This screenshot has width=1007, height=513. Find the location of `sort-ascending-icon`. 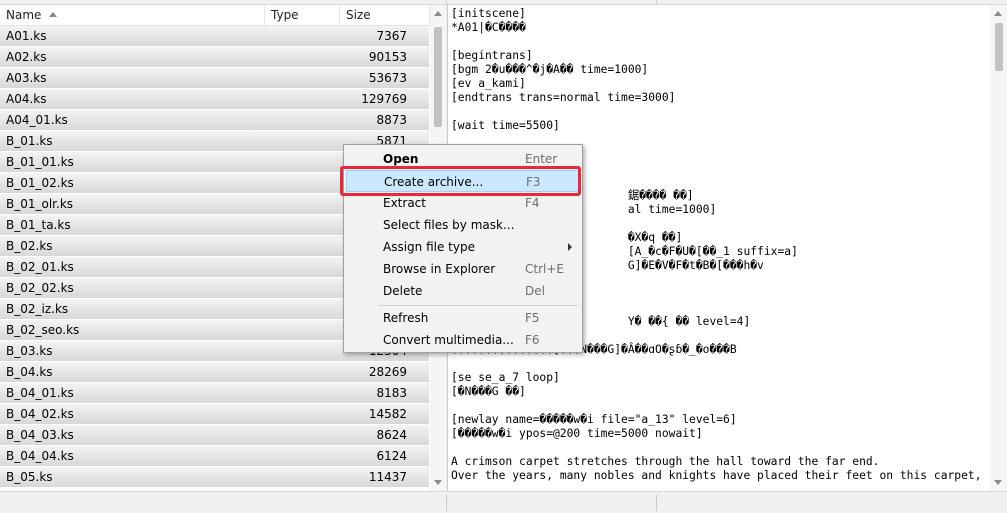

sort-ascending-icon is located at coordinates (53, 14).